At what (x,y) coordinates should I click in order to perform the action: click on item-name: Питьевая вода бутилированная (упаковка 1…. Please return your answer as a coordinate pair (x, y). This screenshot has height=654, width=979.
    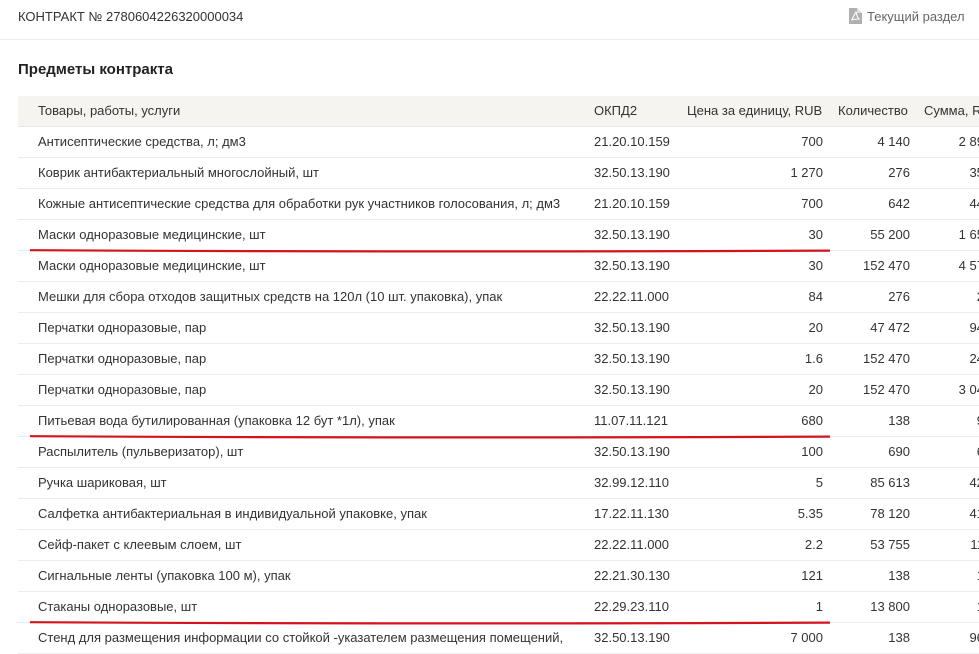
    Looking at the image, I should click on (216, 420).